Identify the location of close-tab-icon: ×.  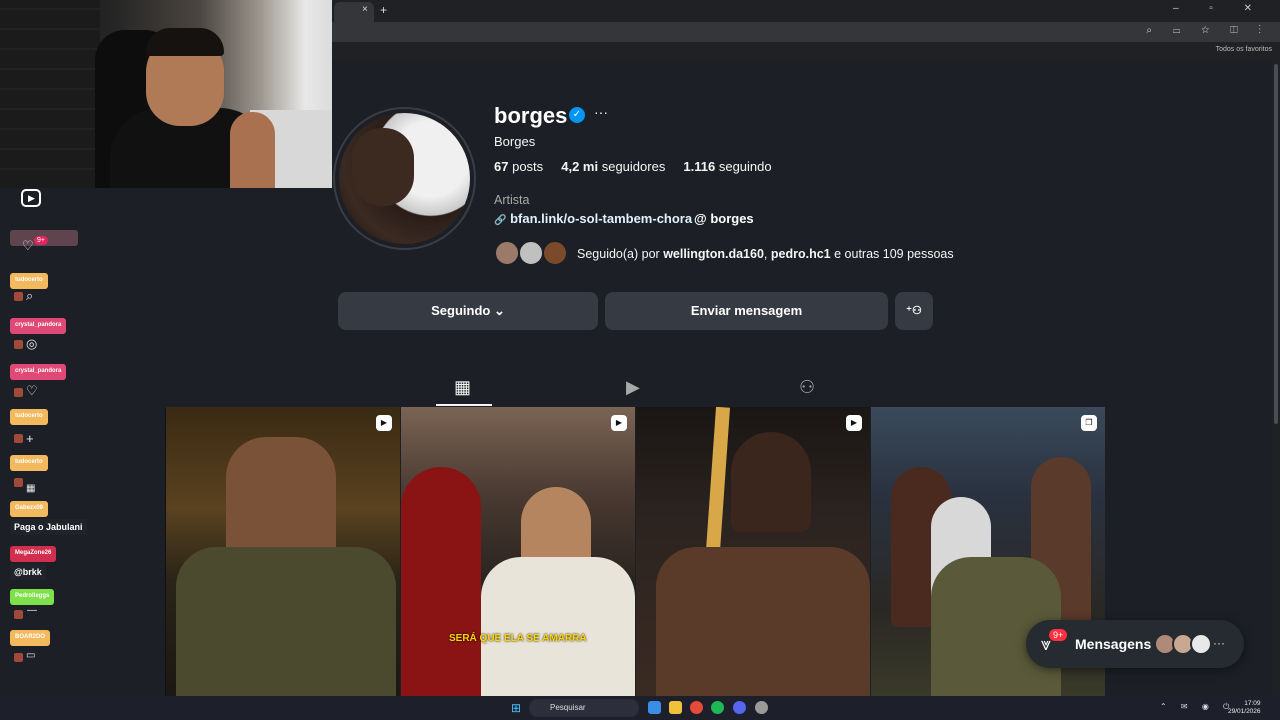
(365, 9).